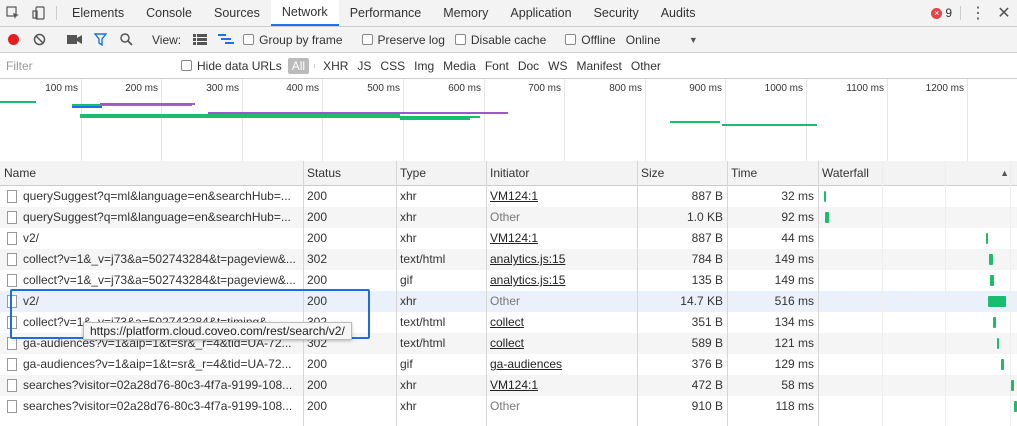 This screenshot has width=1017, height=426. I want to click on filter-type-js: JS, so click(364, 66).